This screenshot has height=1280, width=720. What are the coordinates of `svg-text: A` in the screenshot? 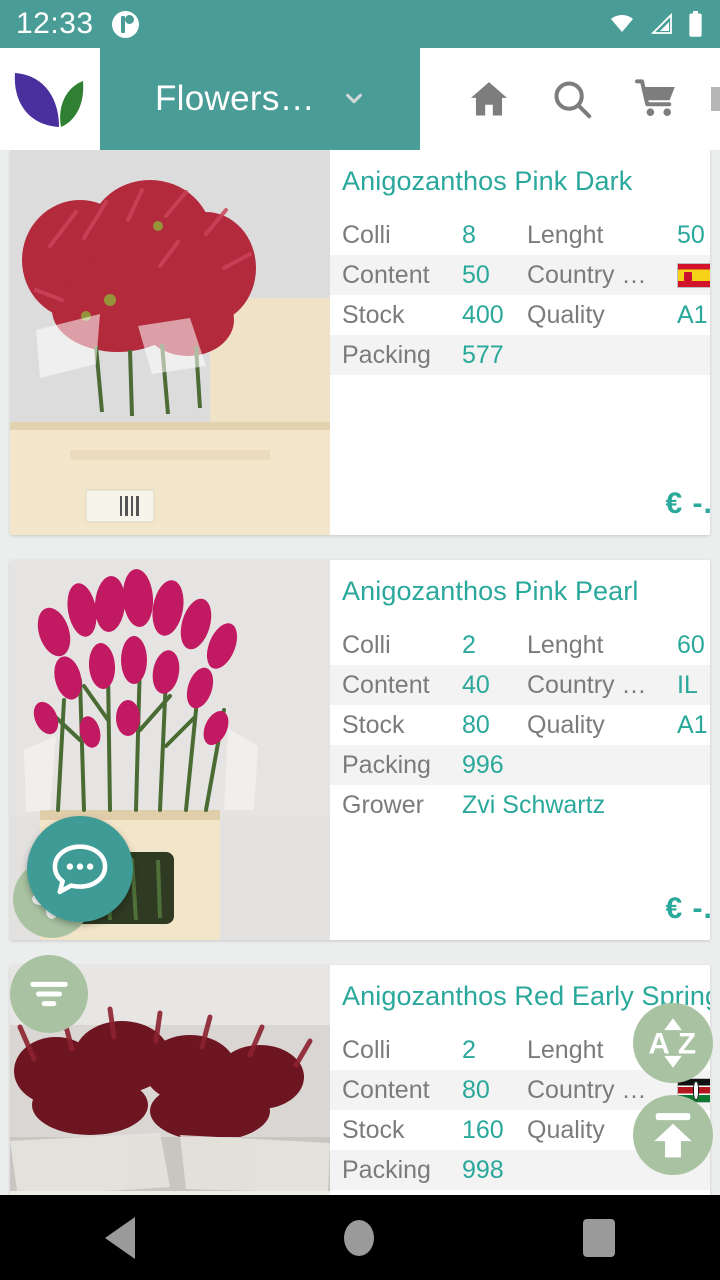 It's located at (658, 1043).